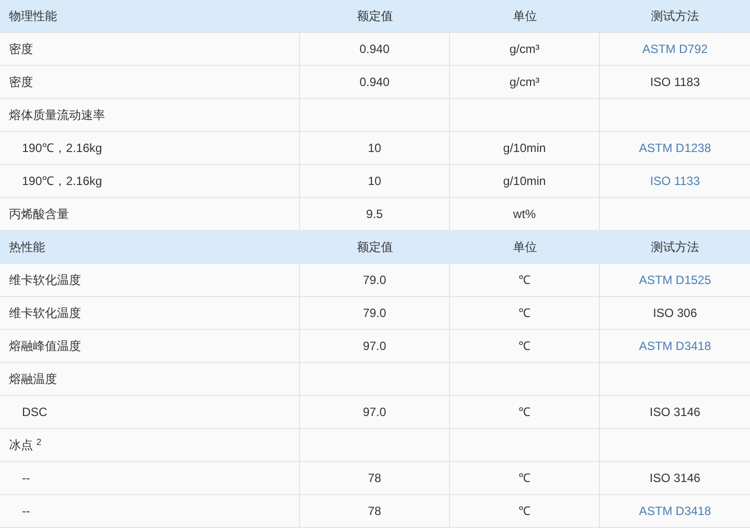 This screenshot has width=750, height=531. I want to click on property-label: DSC, so click(35, 412).